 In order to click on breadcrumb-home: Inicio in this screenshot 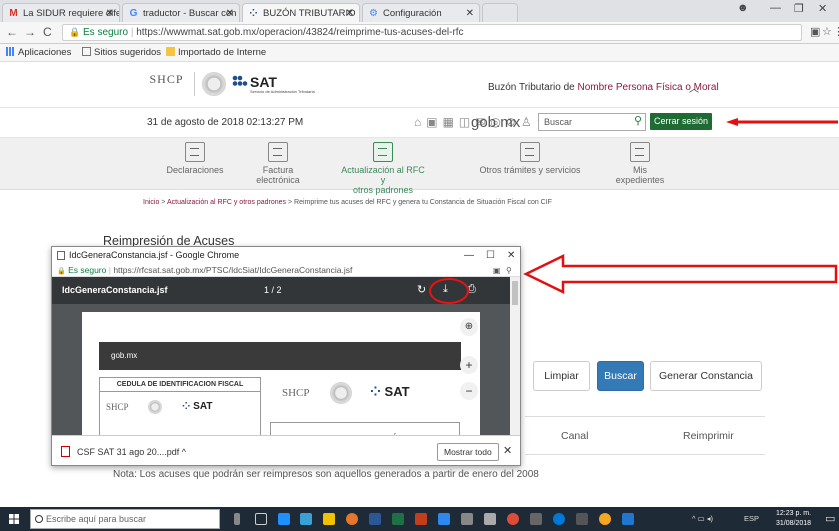, I will do `click(151, 202)`.